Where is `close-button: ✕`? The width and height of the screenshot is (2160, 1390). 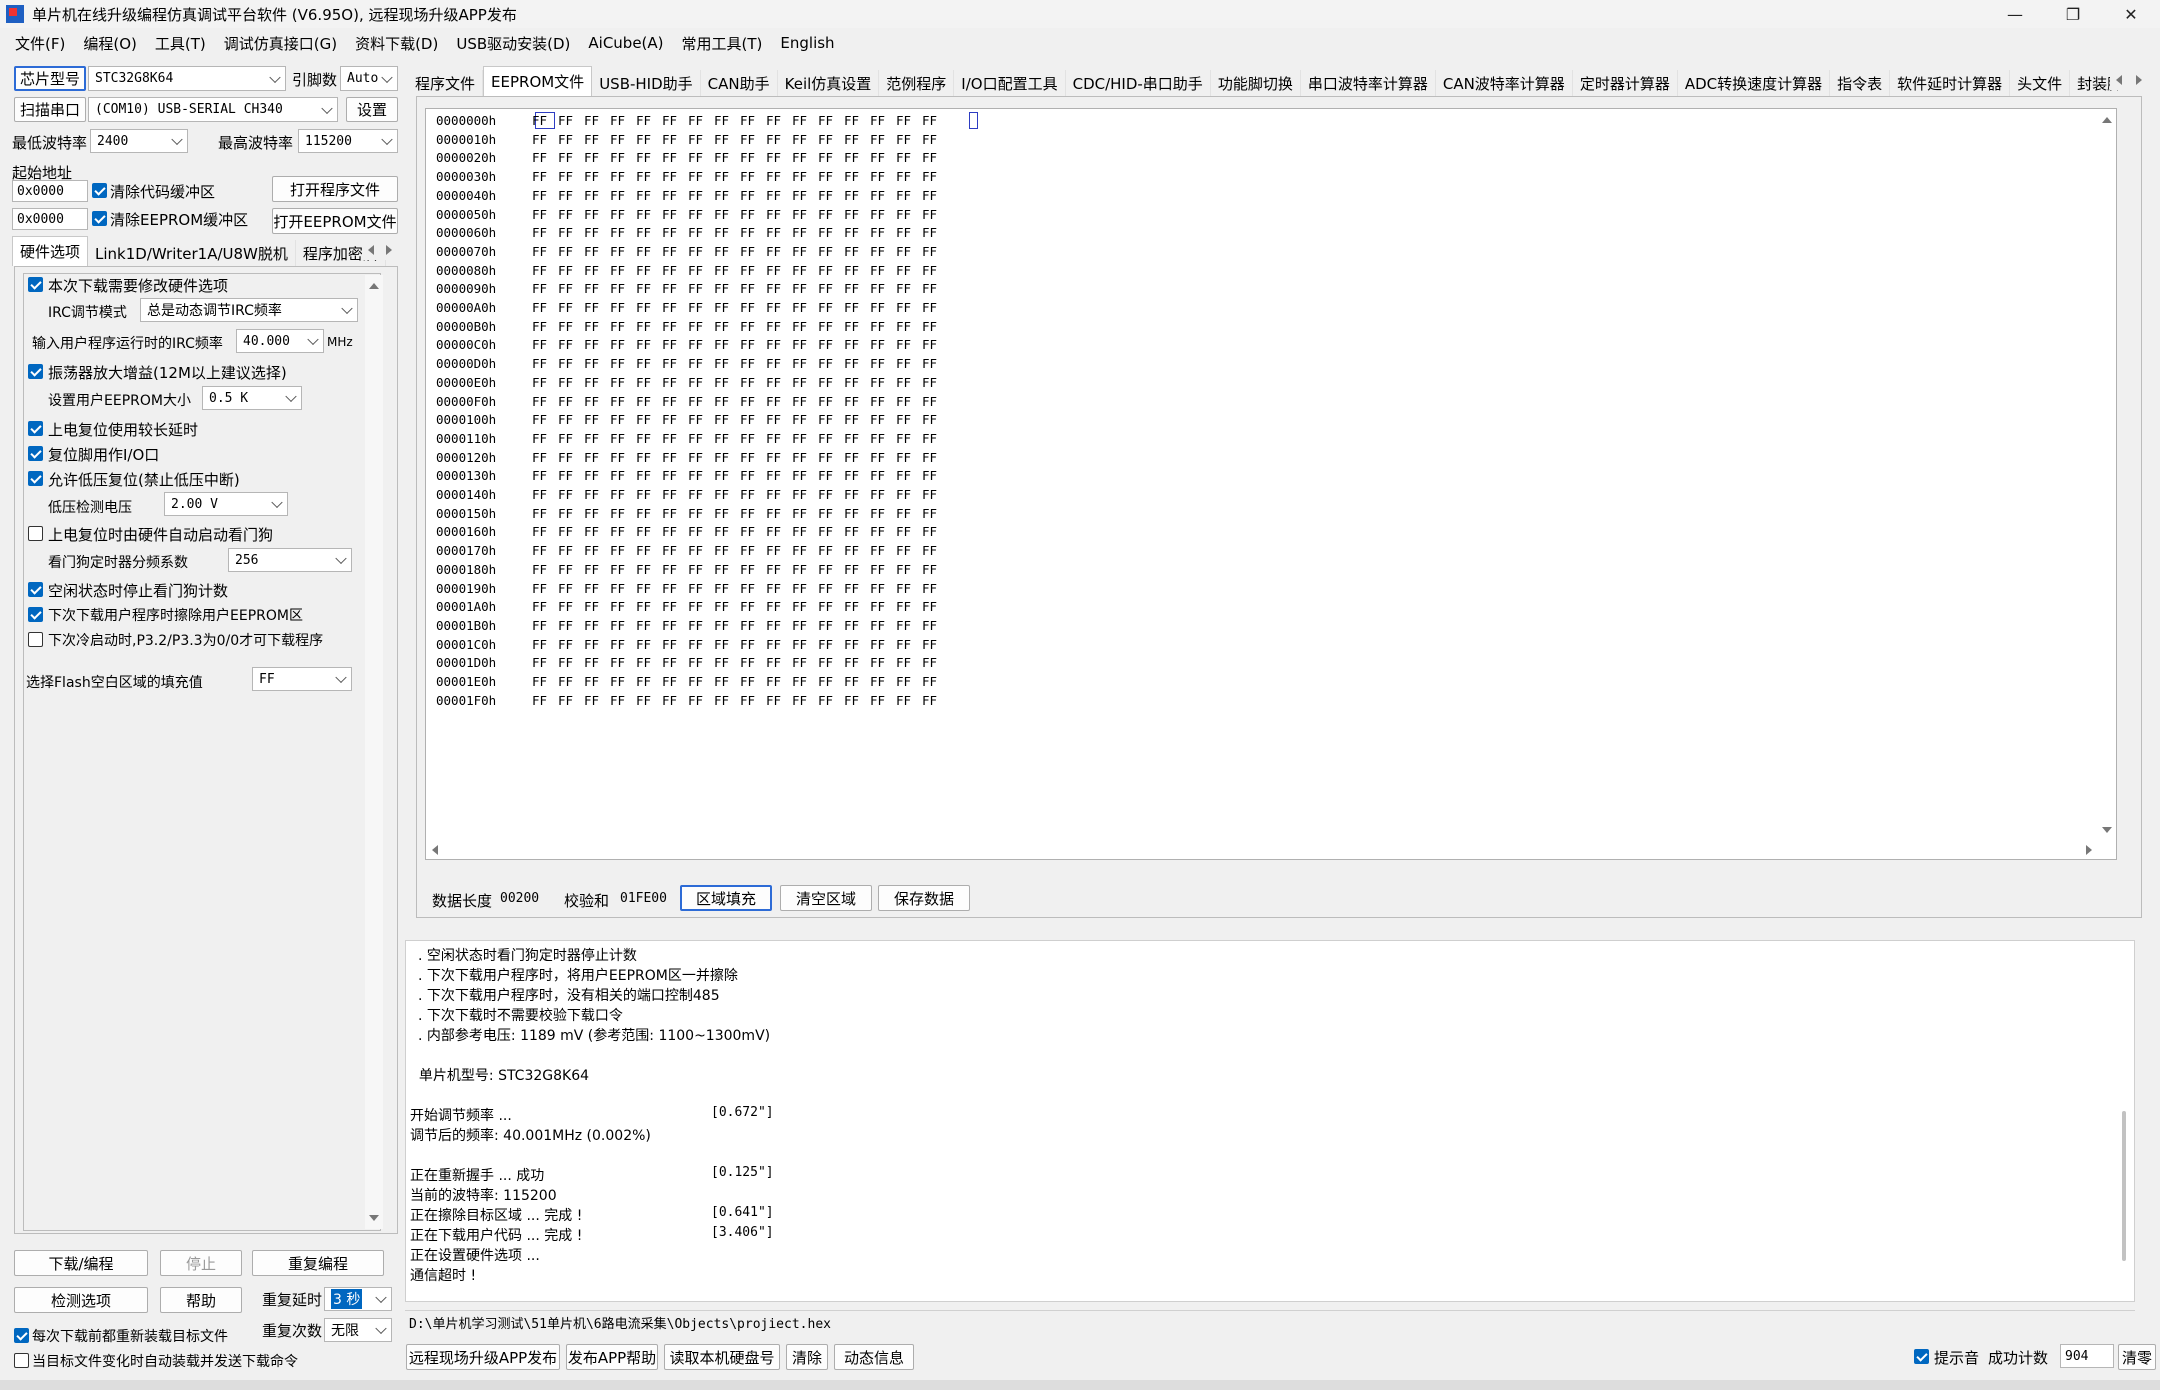
close-button: ✕ is located at coordinates (2131, 14).